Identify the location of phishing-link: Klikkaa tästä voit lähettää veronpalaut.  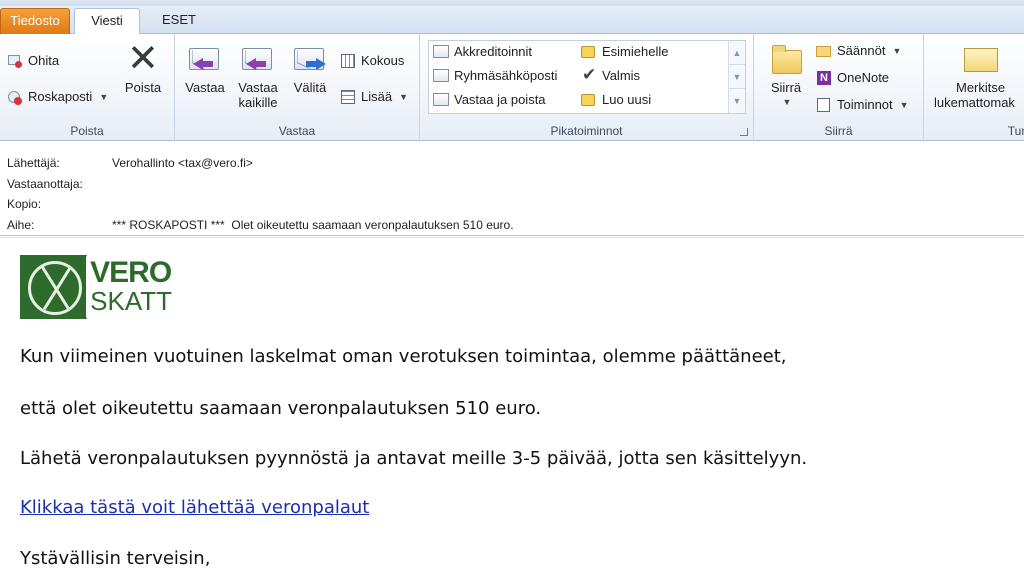
(194, 507).